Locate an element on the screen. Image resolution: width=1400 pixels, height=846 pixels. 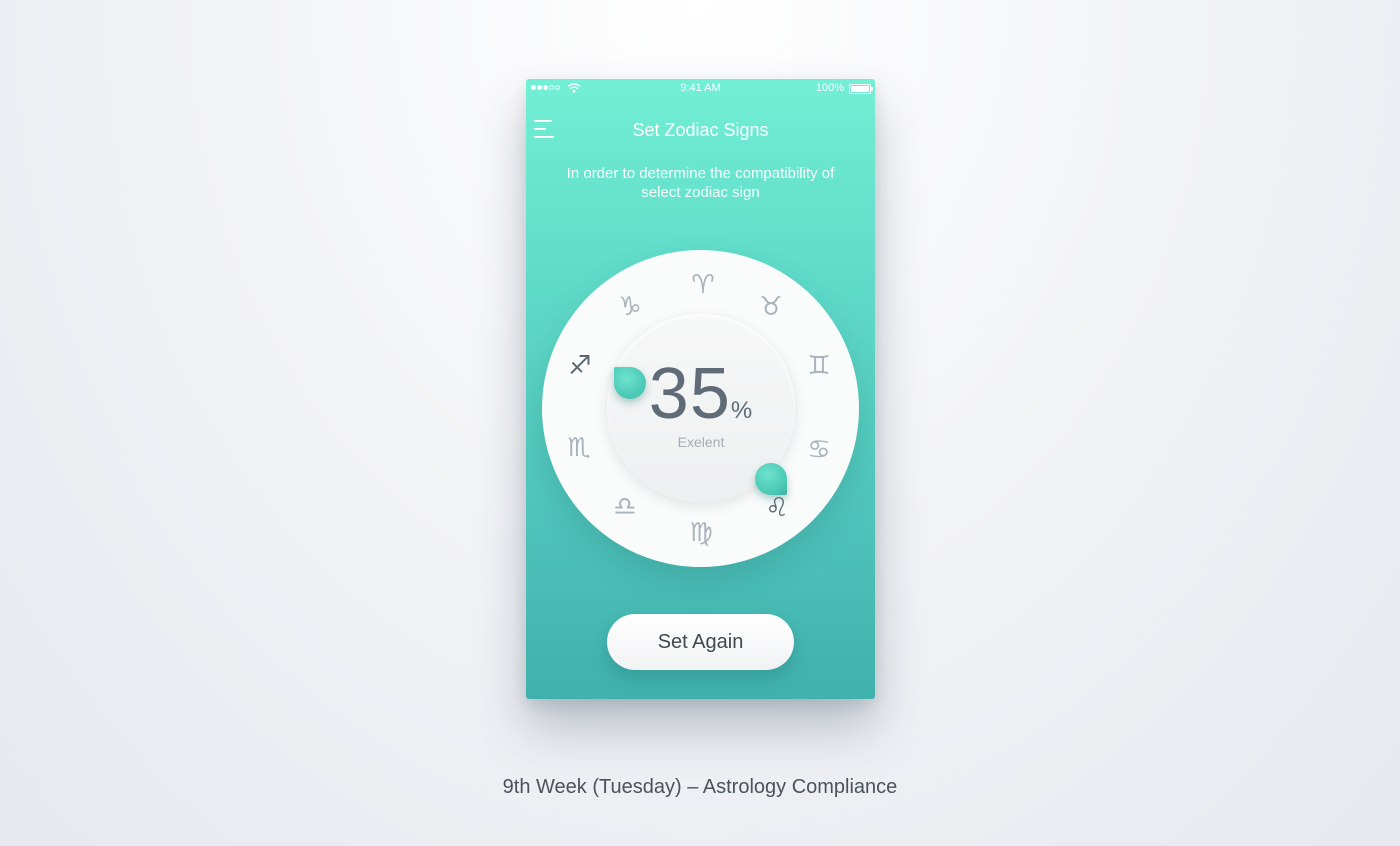
page-title: Set Zodiac Signs is located at coordinates (700, 130).